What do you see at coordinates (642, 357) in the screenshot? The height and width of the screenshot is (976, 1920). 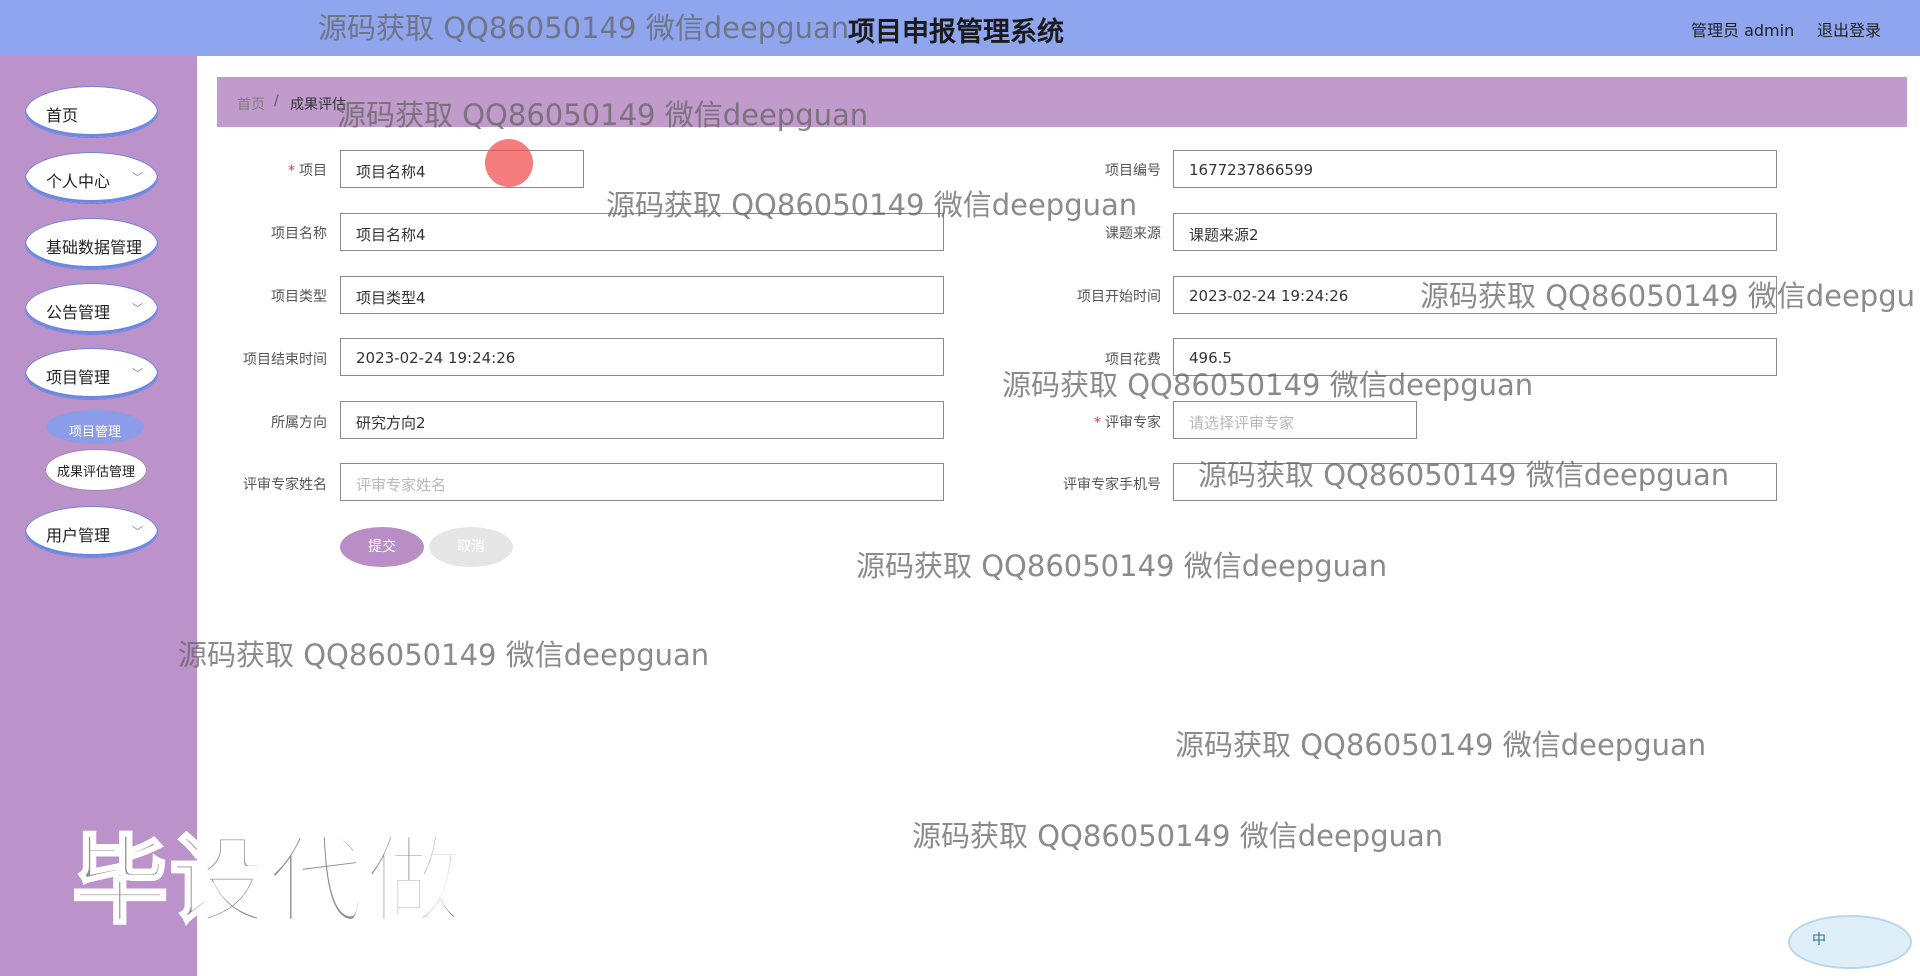 I see `end-time-field: 2023-02-24 19:24:26` at bounding box center [642, 357].